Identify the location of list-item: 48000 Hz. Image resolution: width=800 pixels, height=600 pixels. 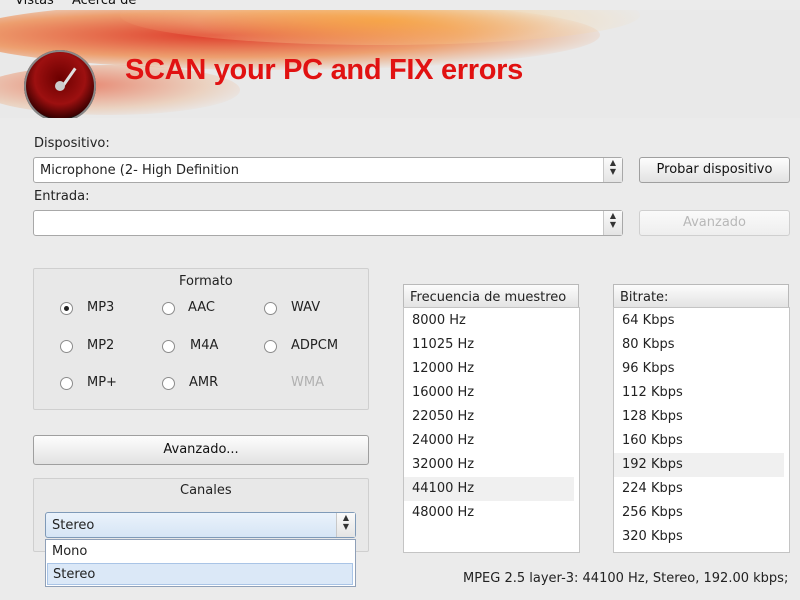
(489, 513).